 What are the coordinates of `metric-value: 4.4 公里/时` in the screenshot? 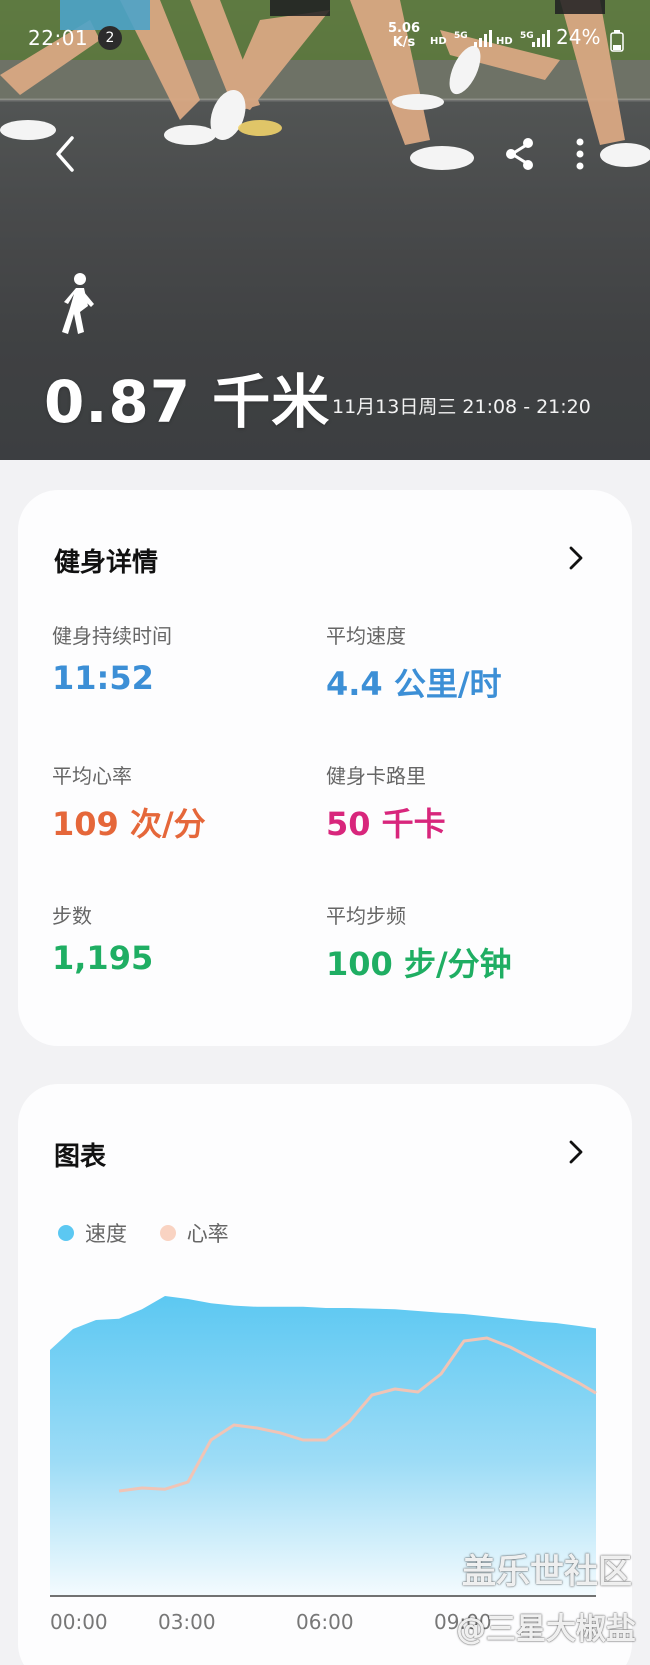 It's located at (414, 684).